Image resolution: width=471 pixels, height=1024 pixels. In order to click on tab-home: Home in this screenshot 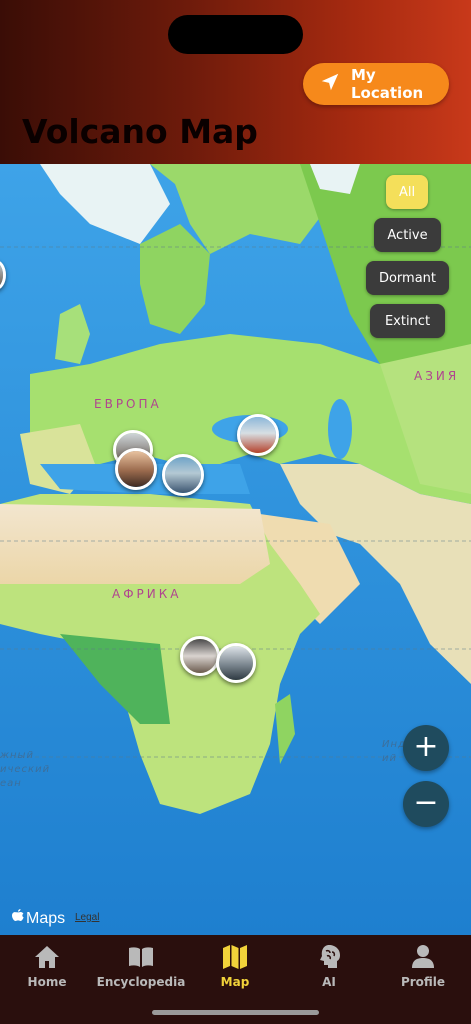, I will do `click(47, 966)`.